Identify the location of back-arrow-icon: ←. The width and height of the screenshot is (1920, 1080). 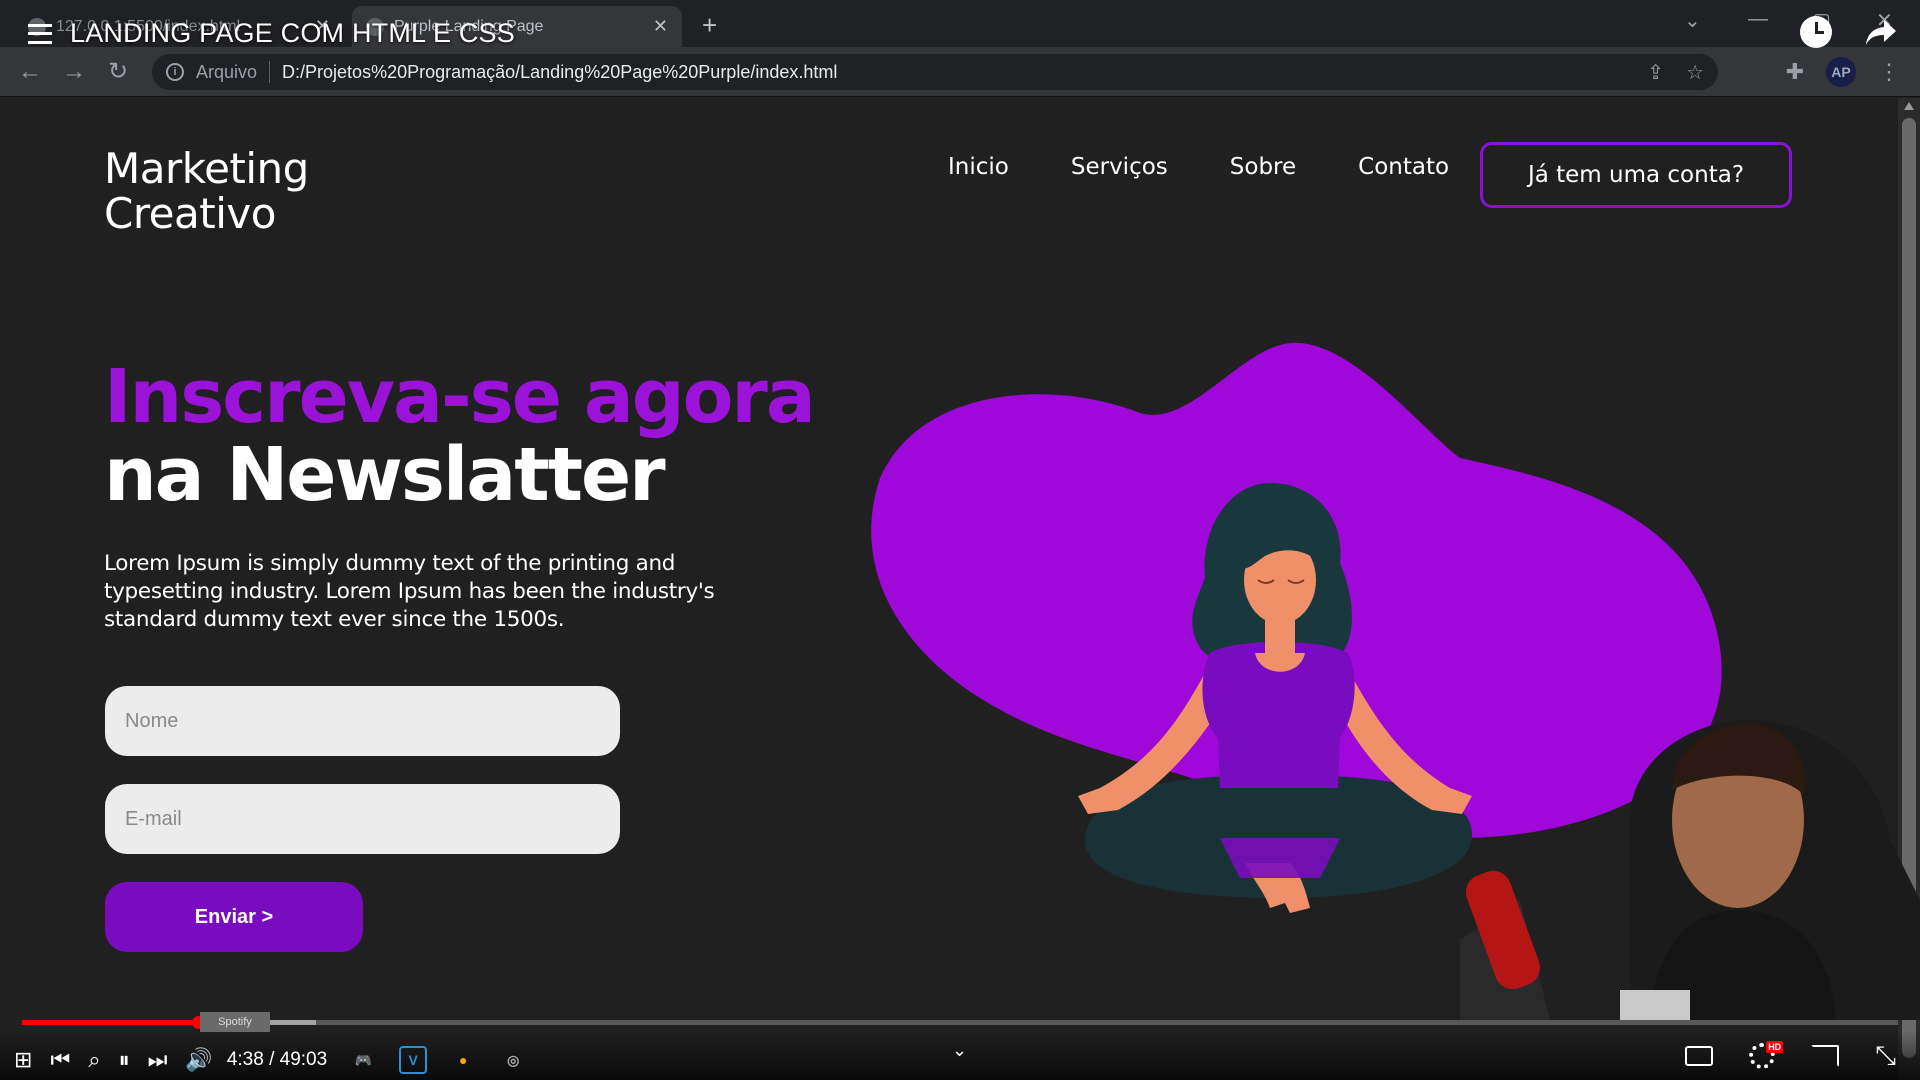
(30, 72).